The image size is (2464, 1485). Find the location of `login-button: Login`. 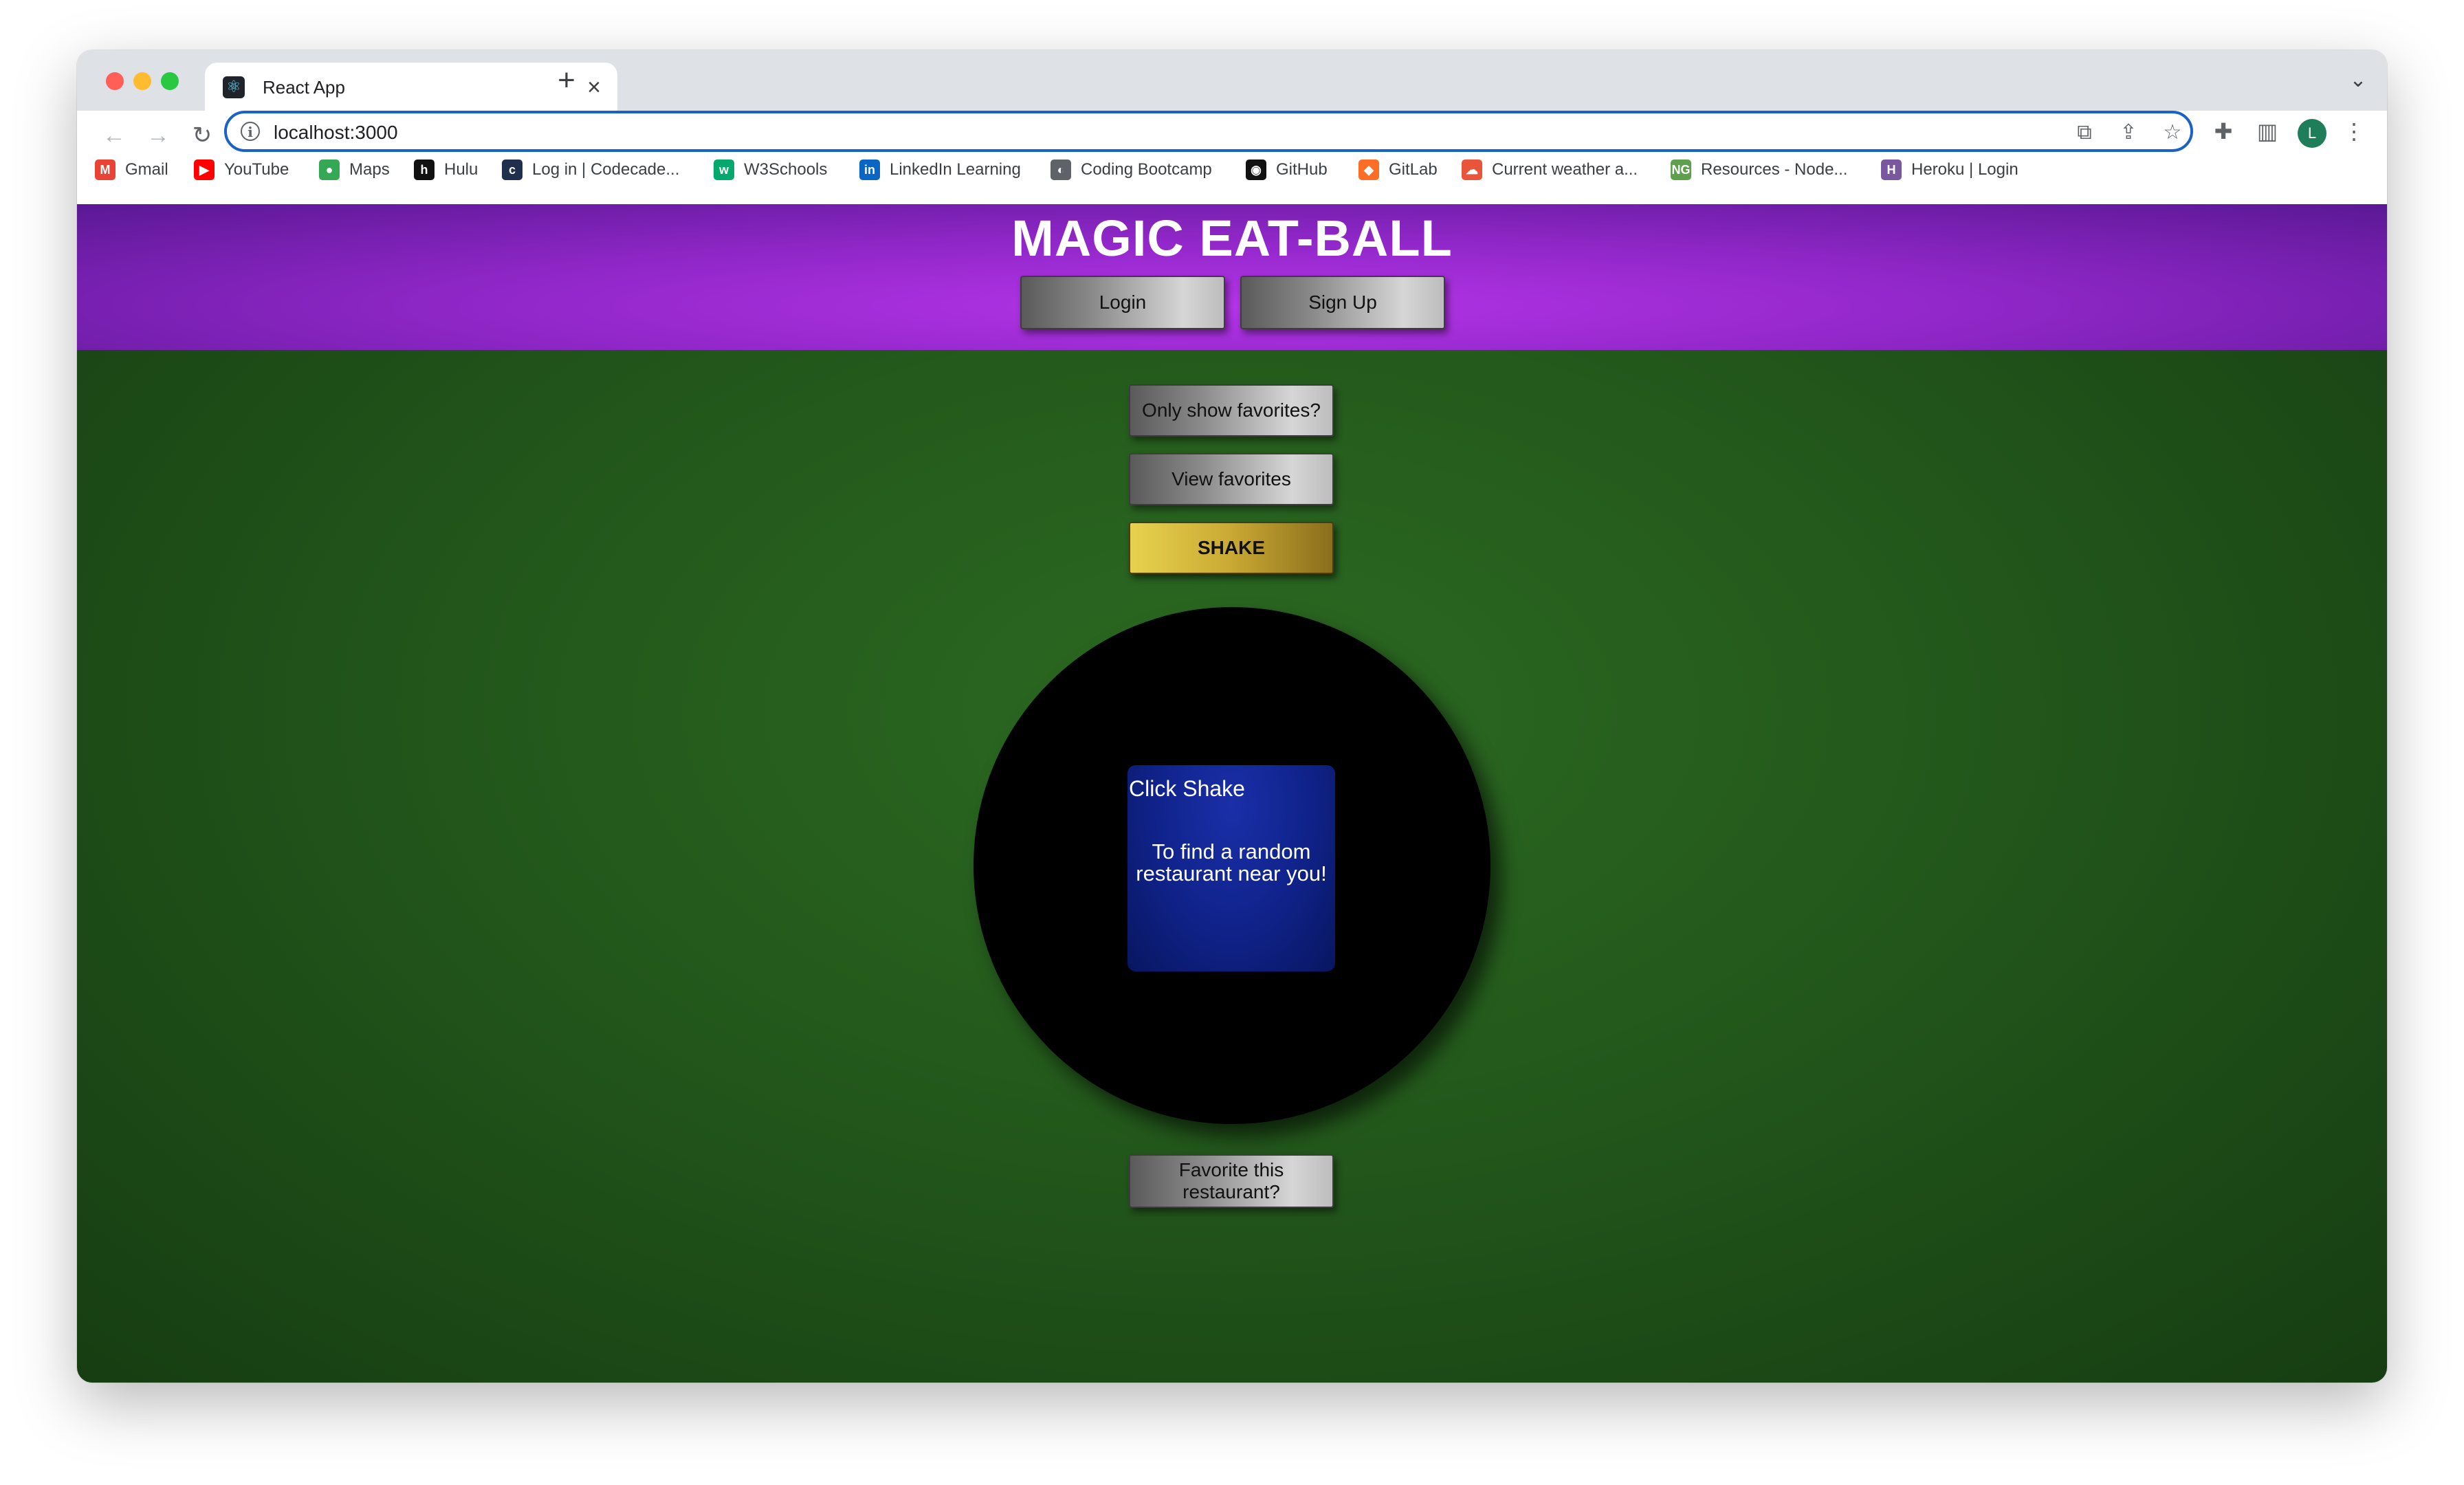

login-button: Login is located at coordinates (1122, 302).